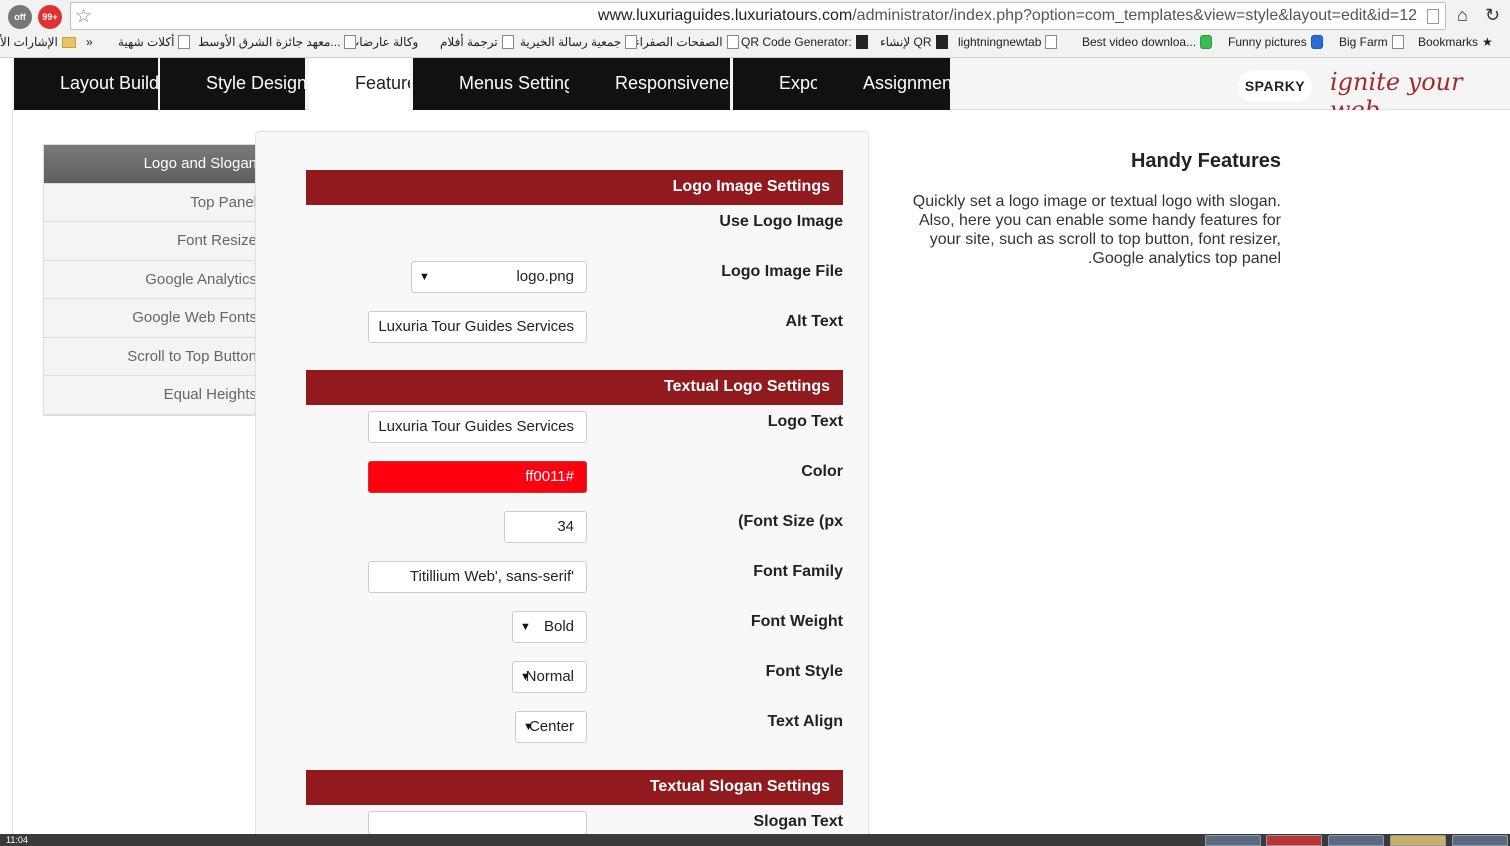  I want to click on bookmark-item: ترجمة أفلام, so click(477, 42).